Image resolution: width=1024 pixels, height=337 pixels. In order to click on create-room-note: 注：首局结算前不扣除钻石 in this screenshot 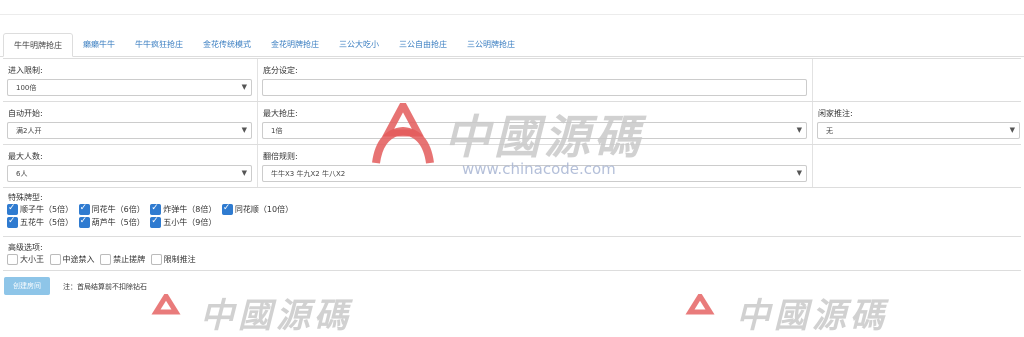, I will do `click(105, 287)`.